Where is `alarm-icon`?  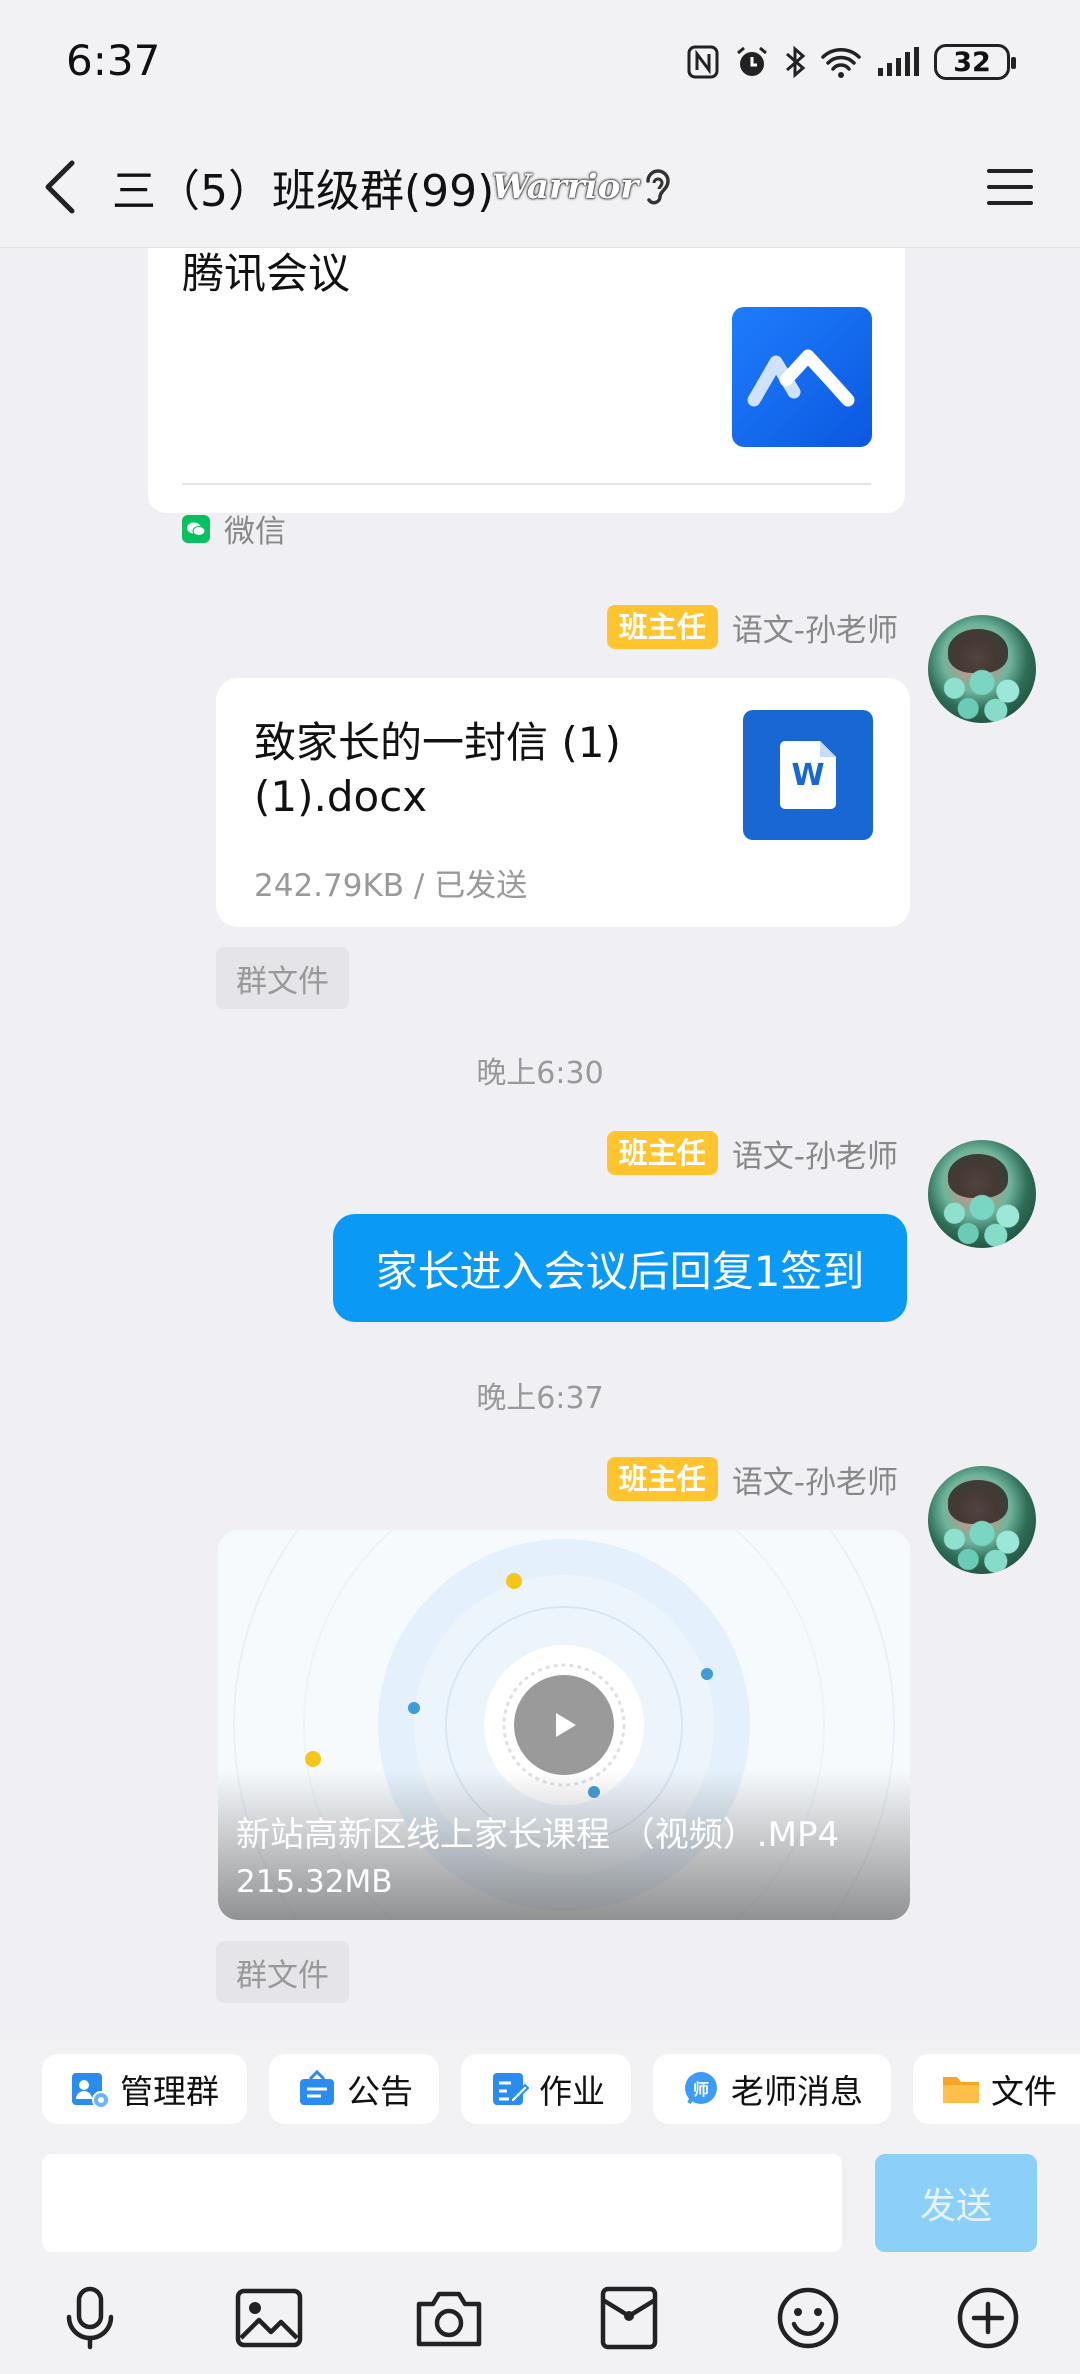 alarm-icon is located at coordinates (752, 62).